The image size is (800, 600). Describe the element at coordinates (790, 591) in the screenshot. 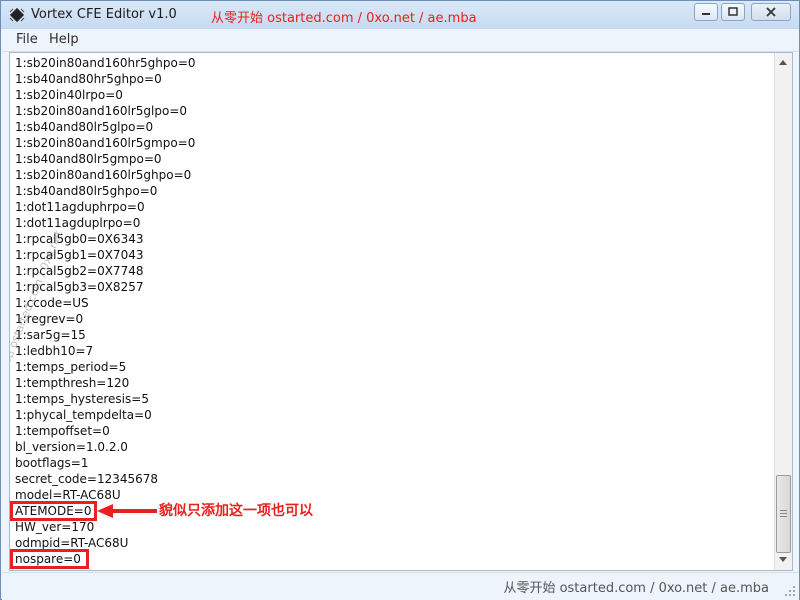

I see `resize-grip-icon` at that location.